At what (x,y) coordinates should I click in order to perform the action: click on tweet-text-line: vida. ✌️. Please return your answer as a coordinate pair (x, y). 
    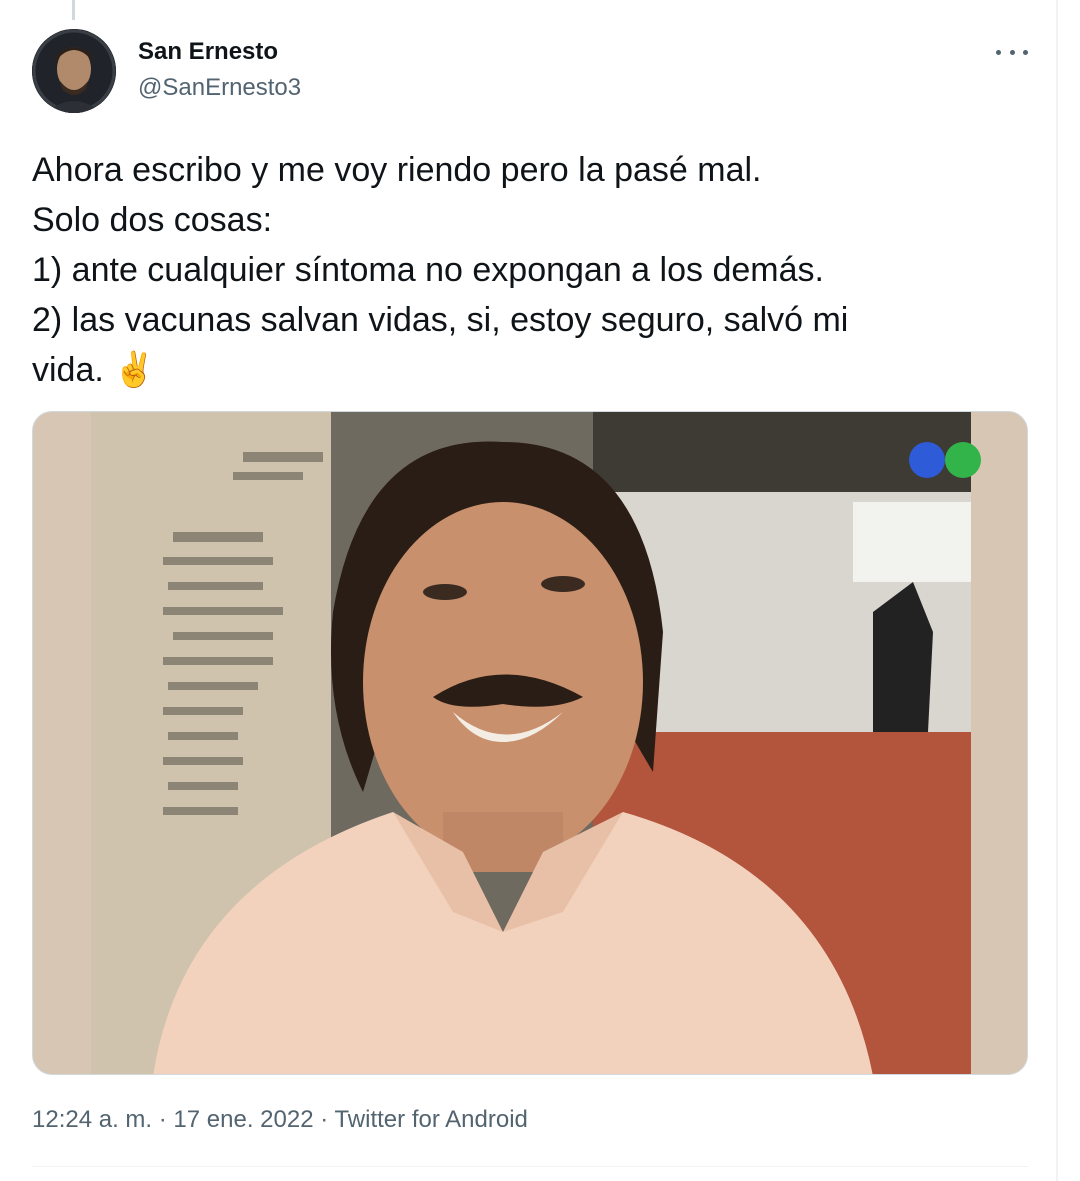
    Looking at the image, I should click on (94, 370).